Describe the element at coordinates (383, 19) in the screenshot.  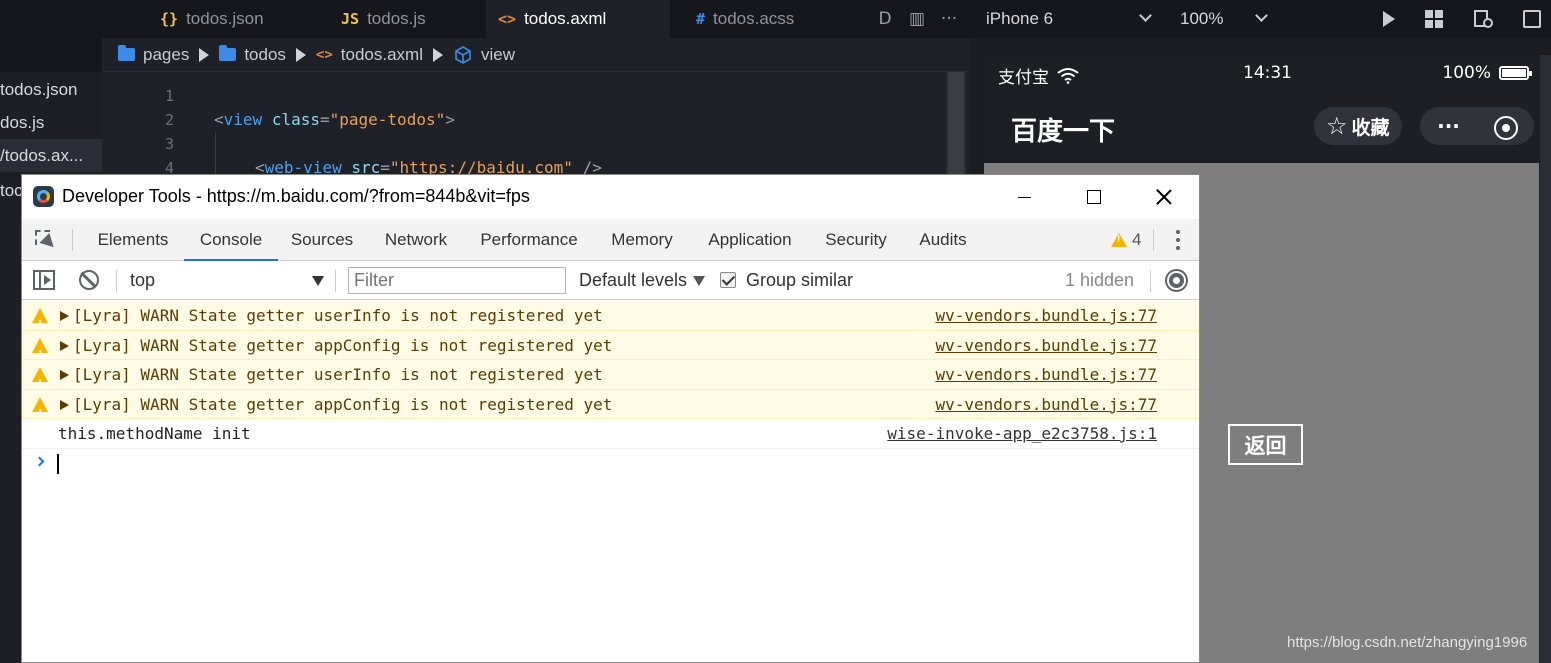
I see `tab-todos-js: JS todos.js` at that location.